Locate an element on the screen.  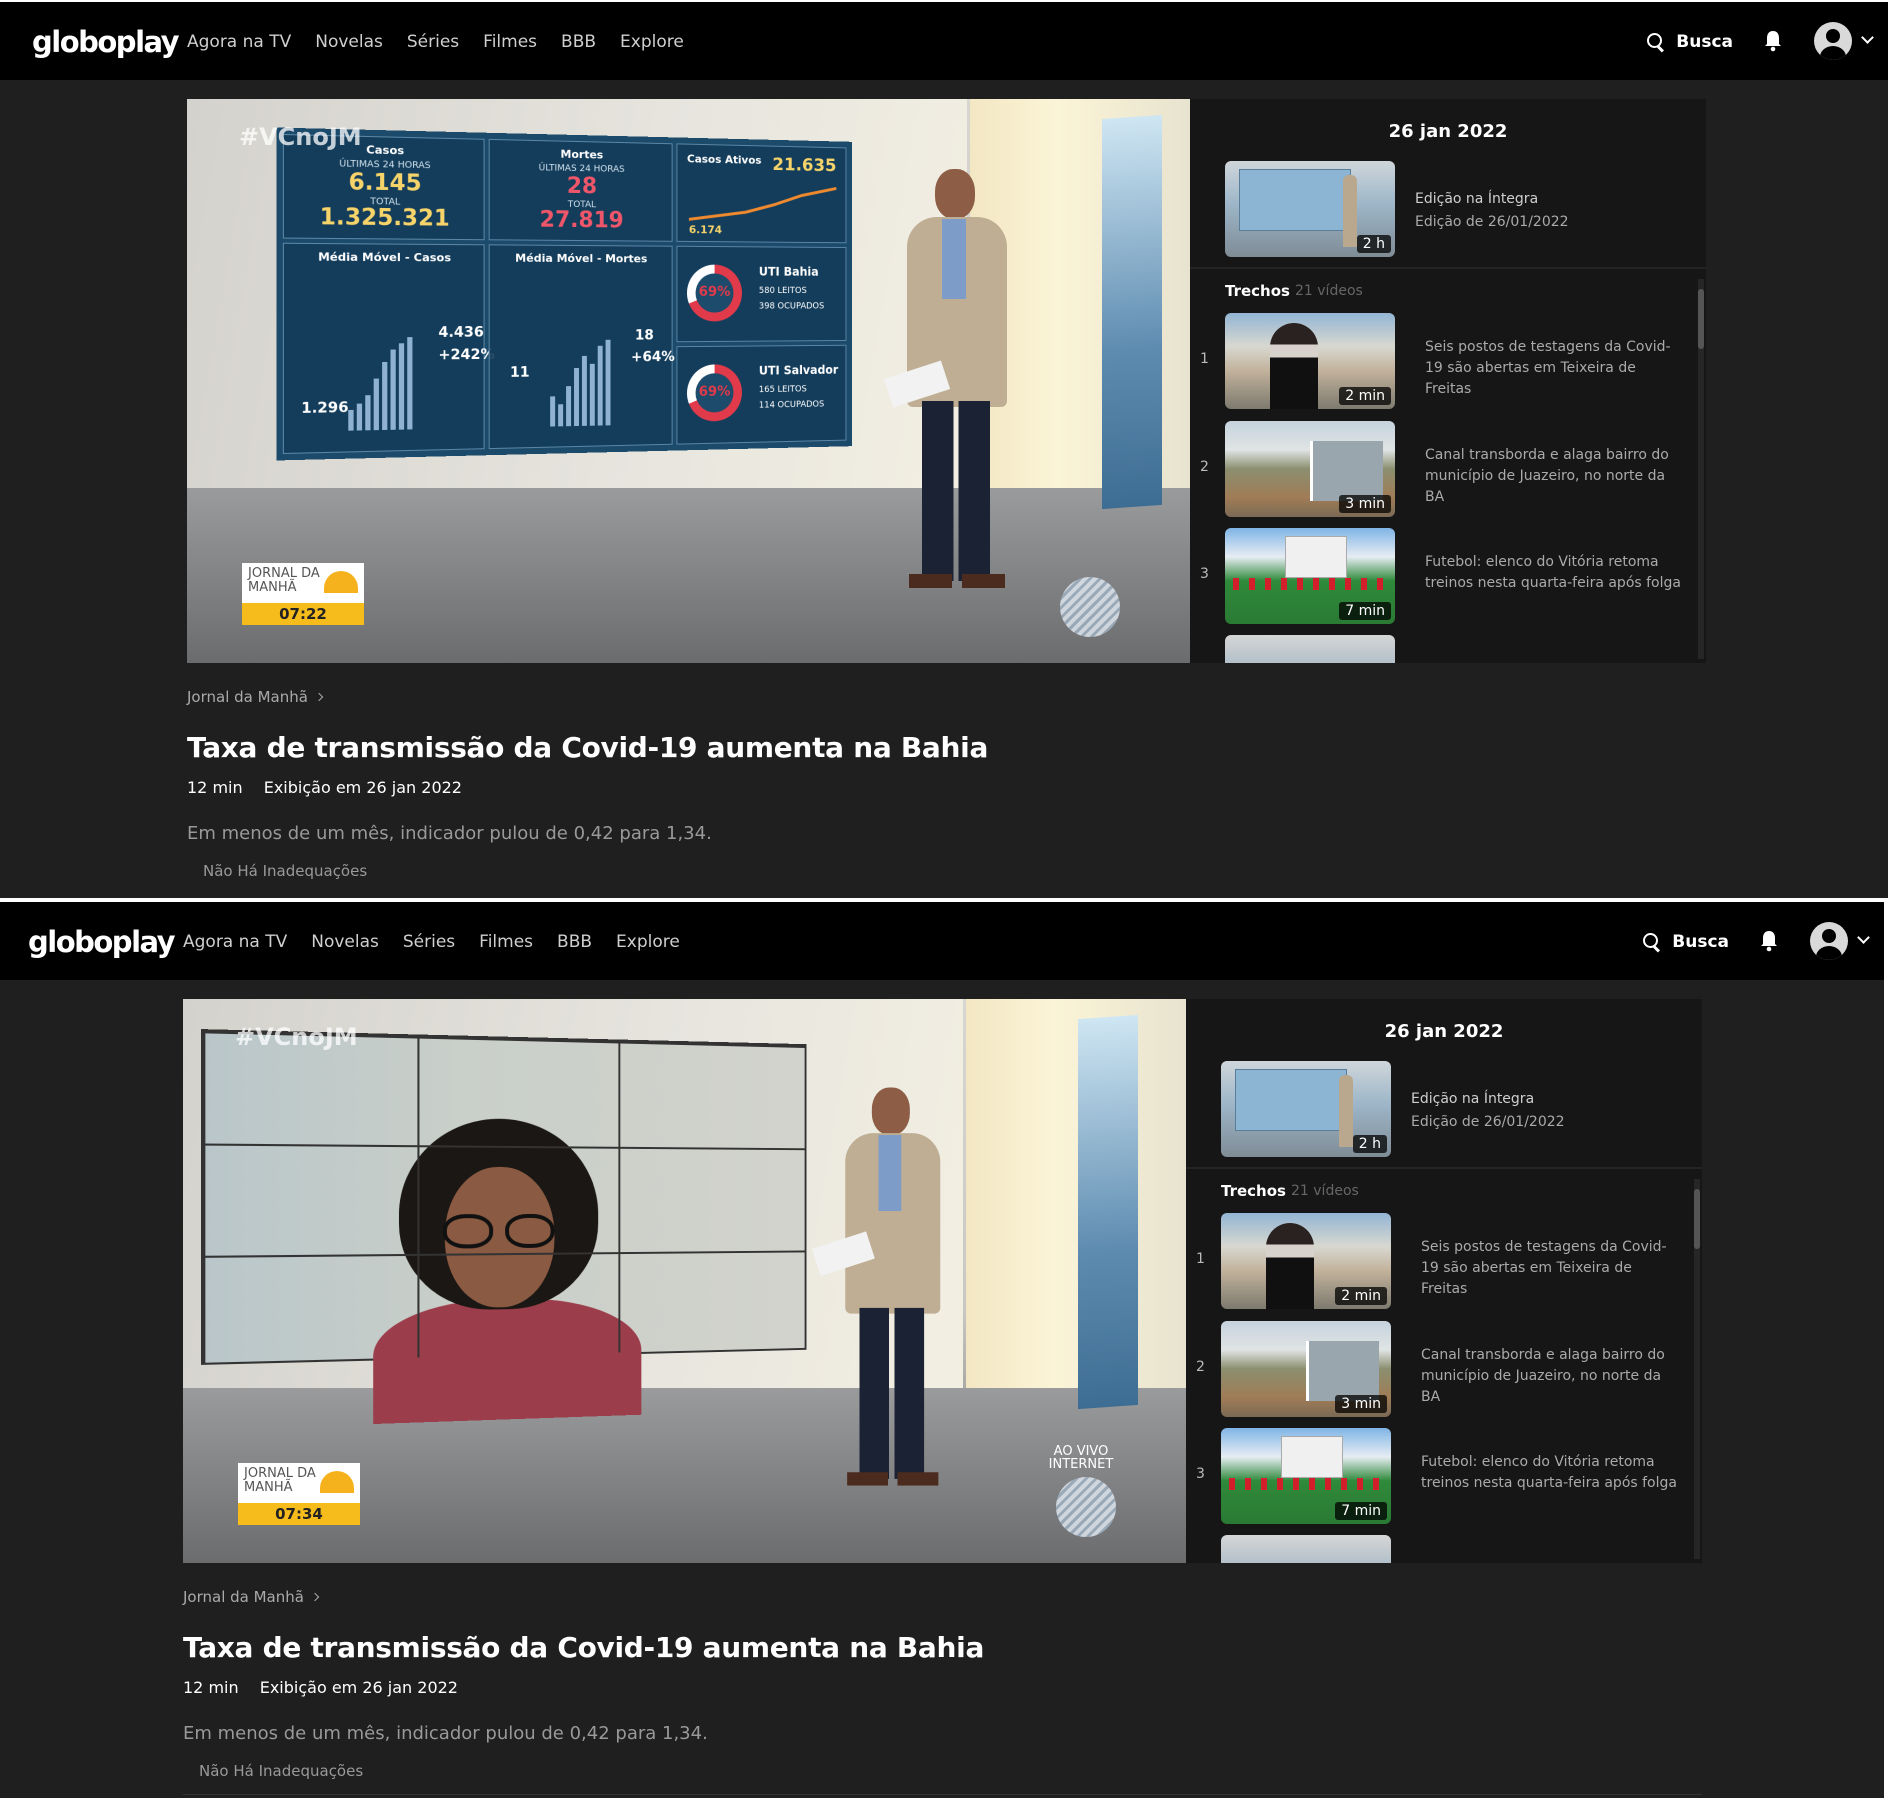
dash-uti-salvador: 69% UTI Salvador 165 LEITOS 114 OCUPADOS is located at coordinates (761, 394).